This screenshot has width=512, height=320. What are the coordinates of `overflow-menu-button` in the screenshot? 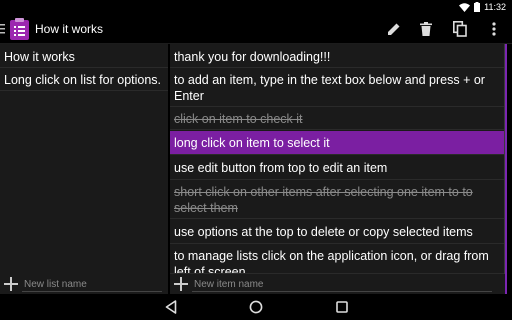 It's located at (494, 29).